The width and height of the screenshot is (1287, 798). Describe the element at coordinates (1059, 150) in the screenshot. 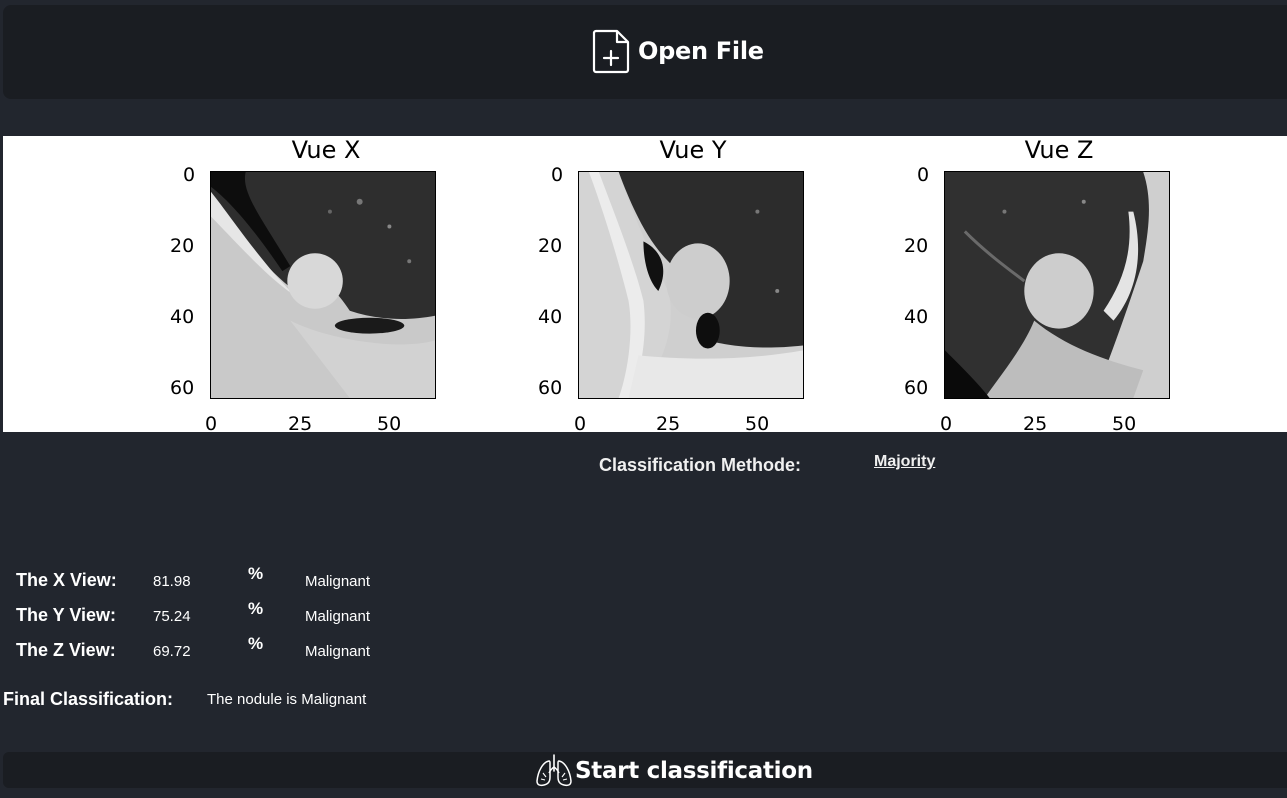

I see `view-title-z: Vue Z` at that location.